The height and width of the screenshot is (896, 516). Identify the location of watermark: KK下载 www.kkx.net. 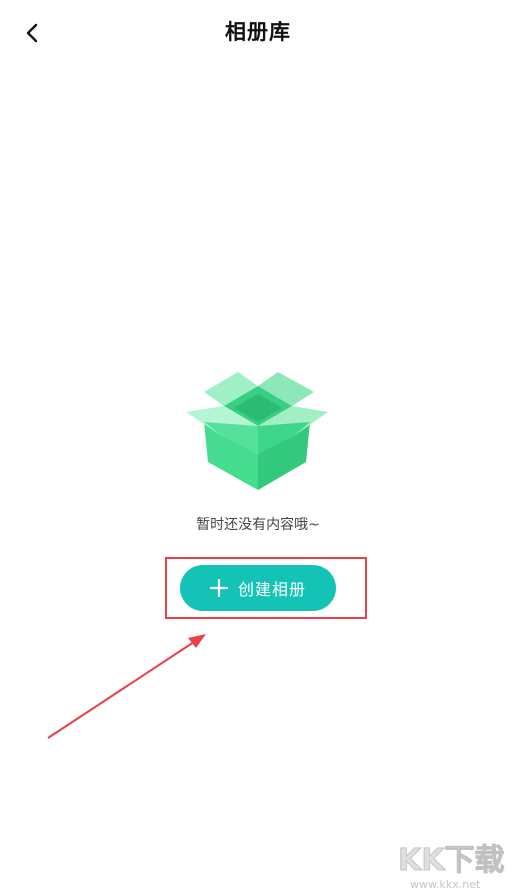
(451, 864).